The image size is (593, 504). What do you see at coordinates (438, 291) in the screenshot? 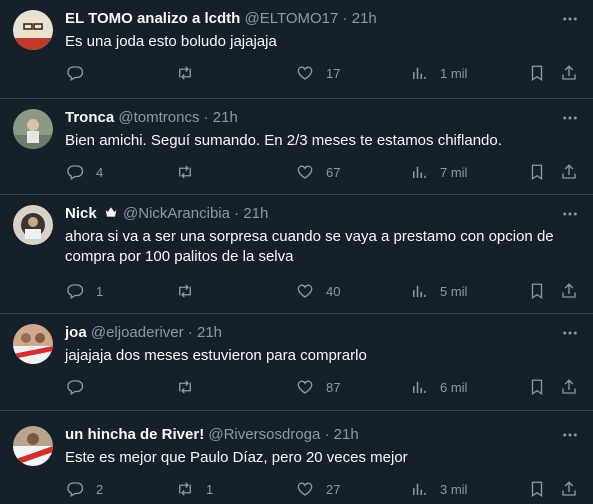
I see `views-button: 5 mil` at bounding box center [438, 291].